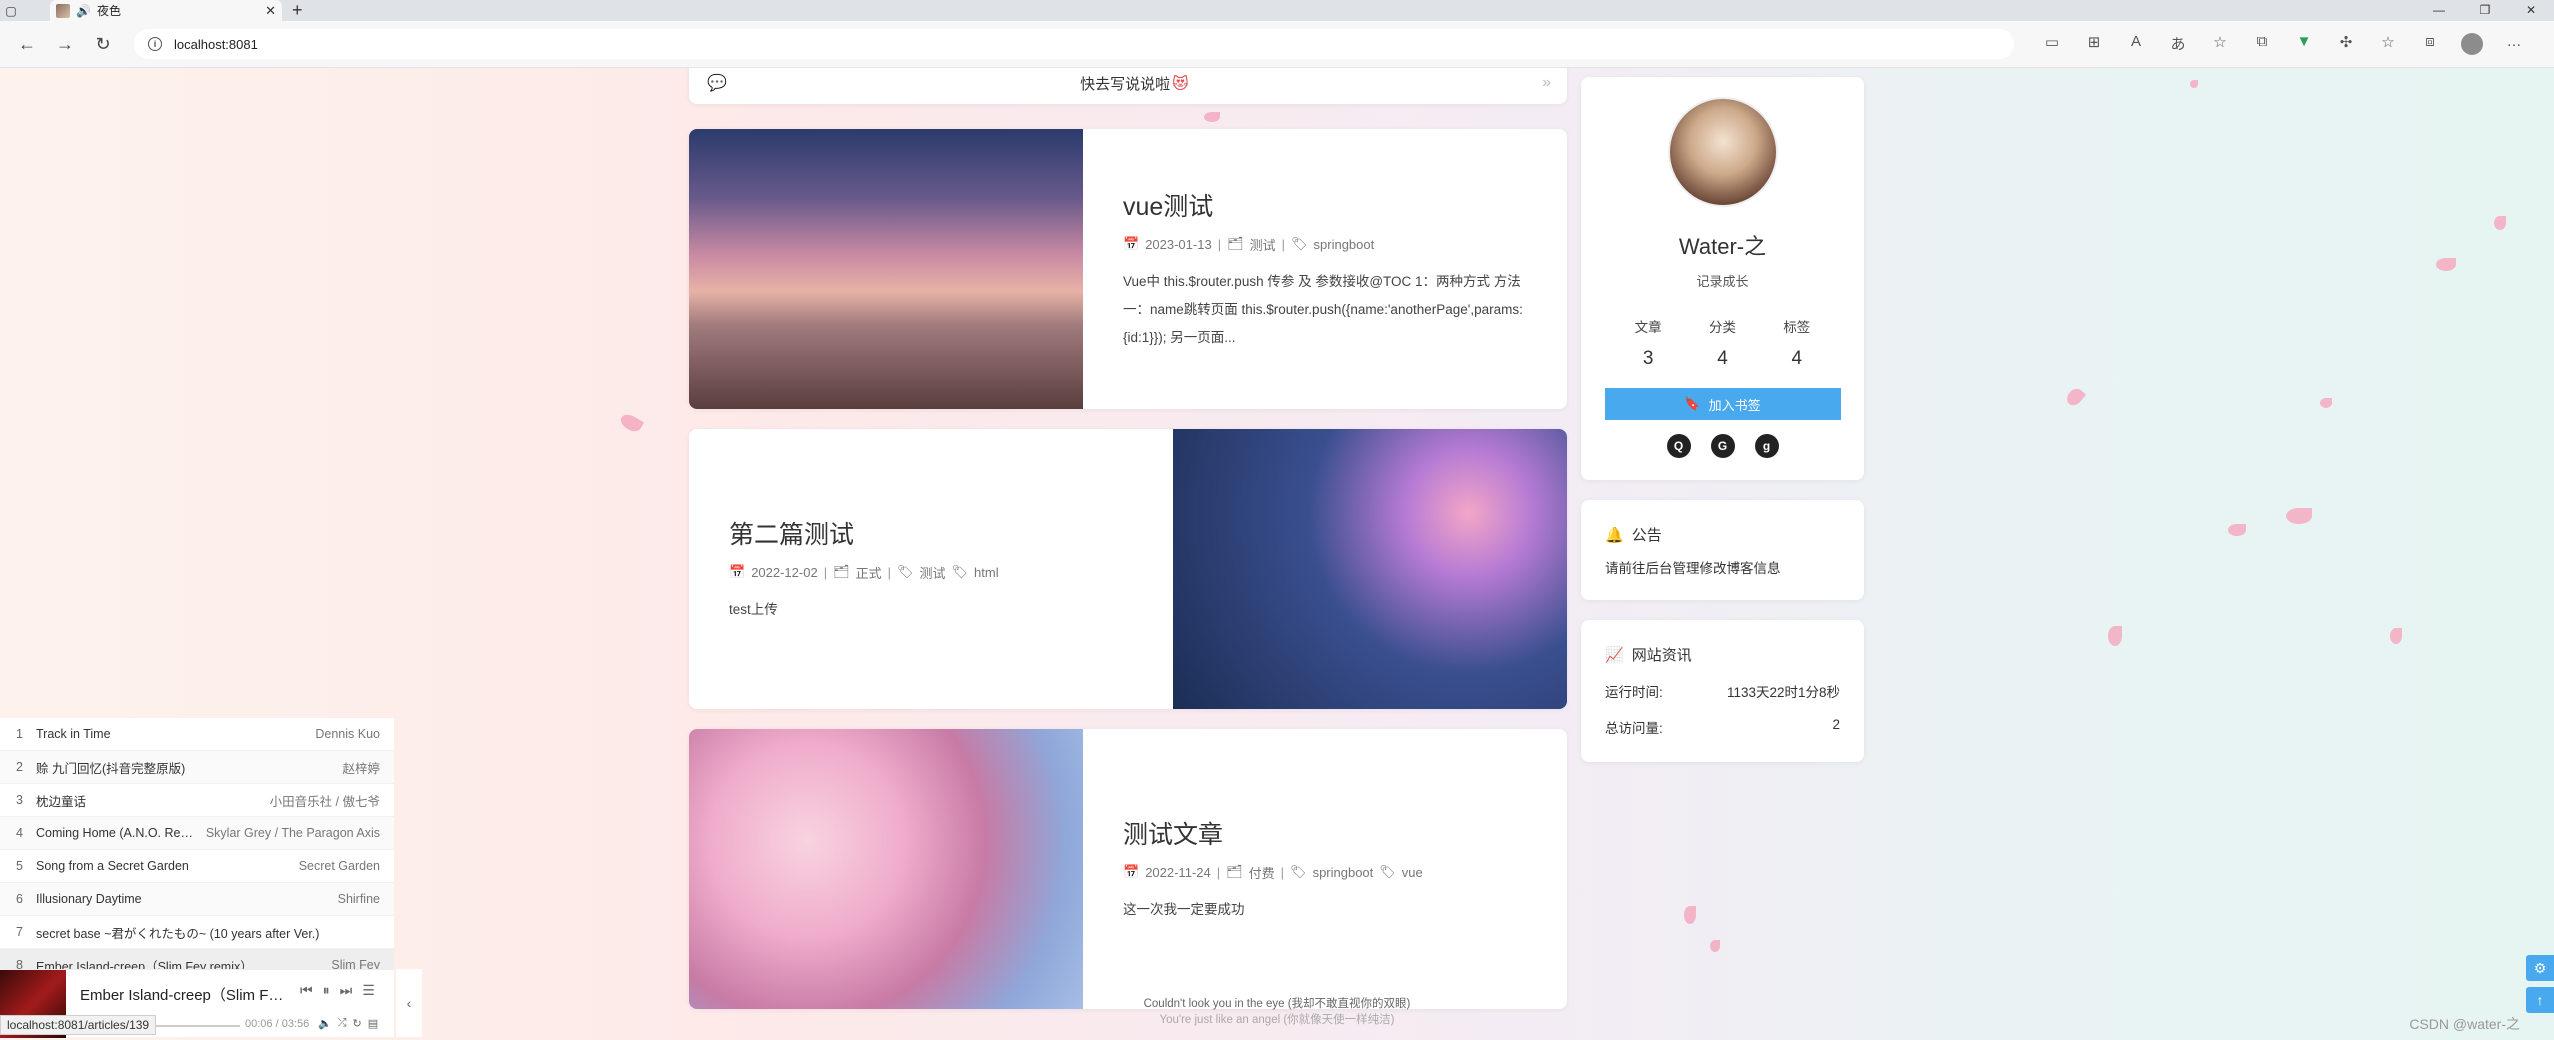 This screenshot has height=1040, width=2554. Describe the element at coordinates (753, 609) in the screenshot. I see `article-excerpt: test上传` at that location.